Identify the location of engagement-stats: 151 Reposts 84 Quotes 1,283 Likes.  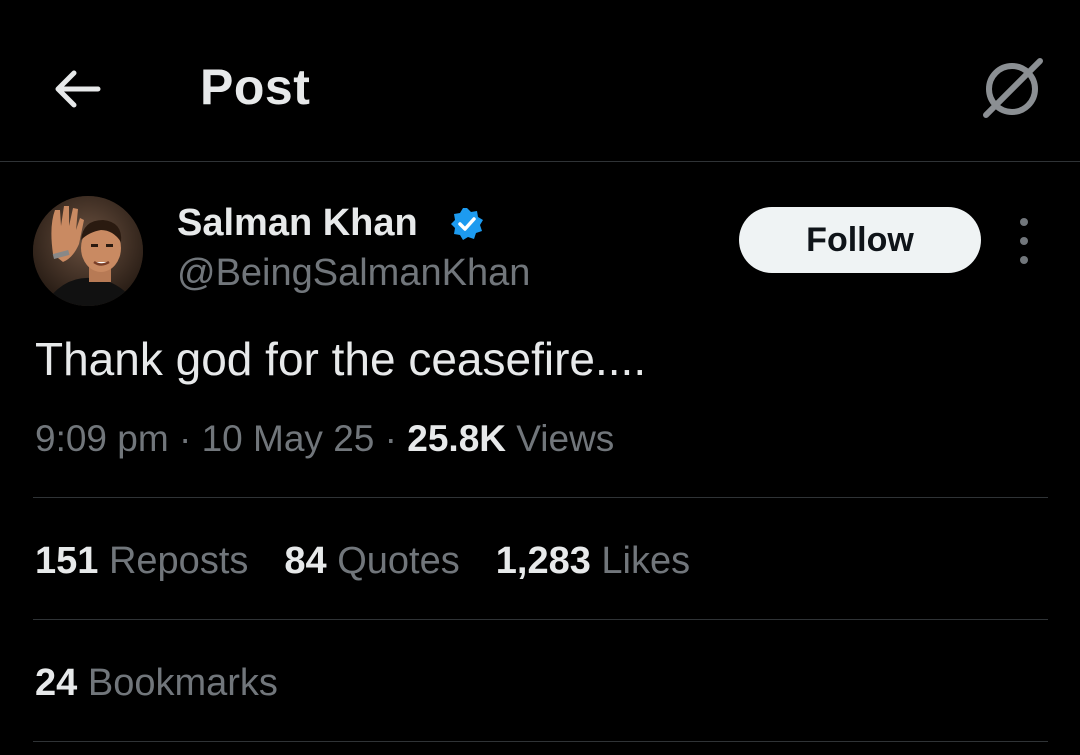
(380, 561).